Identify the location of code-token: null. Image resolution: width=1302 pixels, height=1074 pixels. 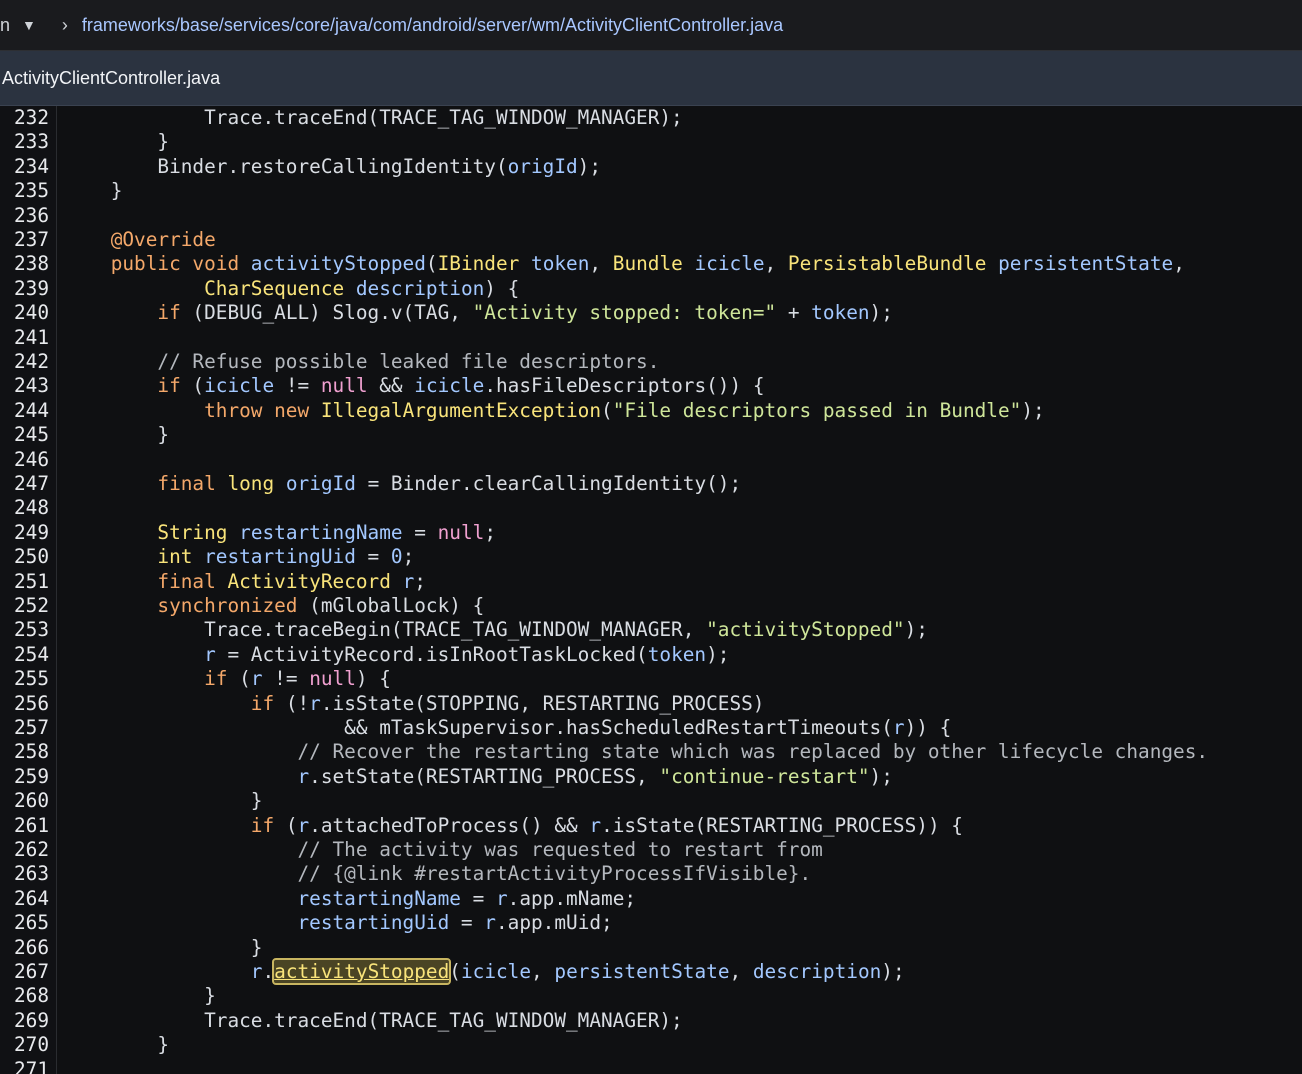
(461, 532).